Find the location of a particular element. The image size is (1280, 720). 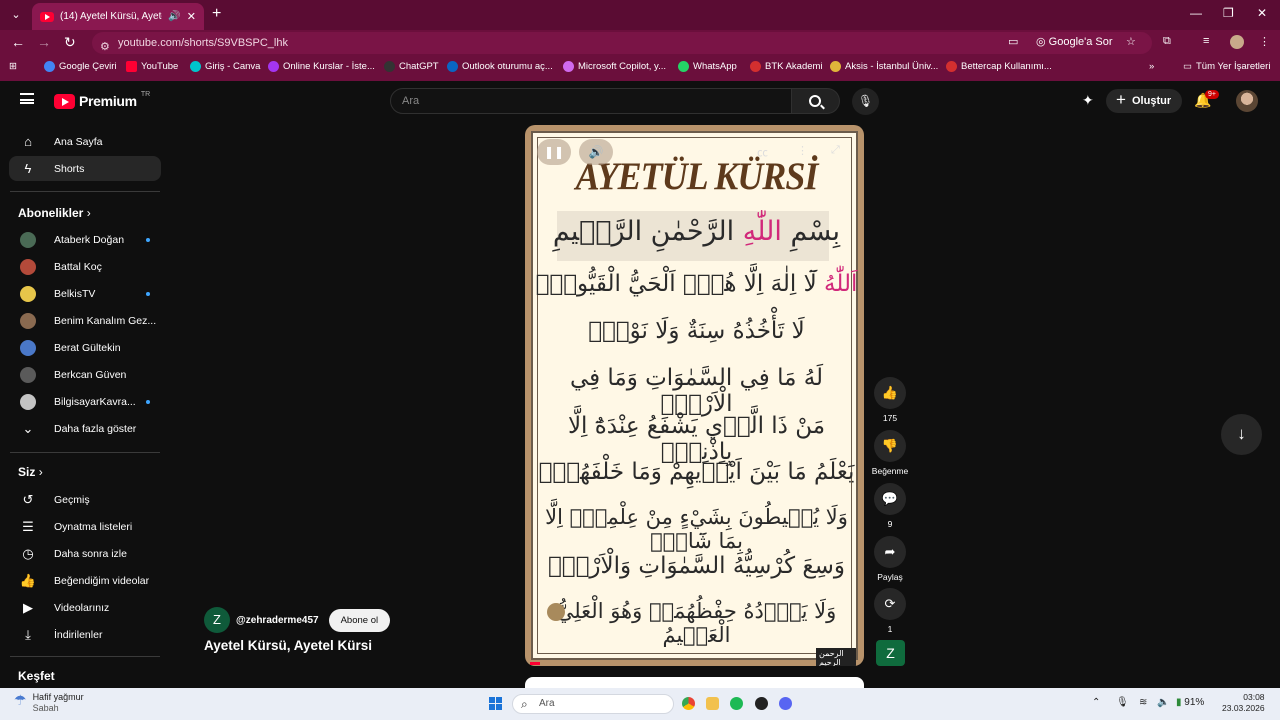

minimize-icon: — is located at coordinates (1196, 13).